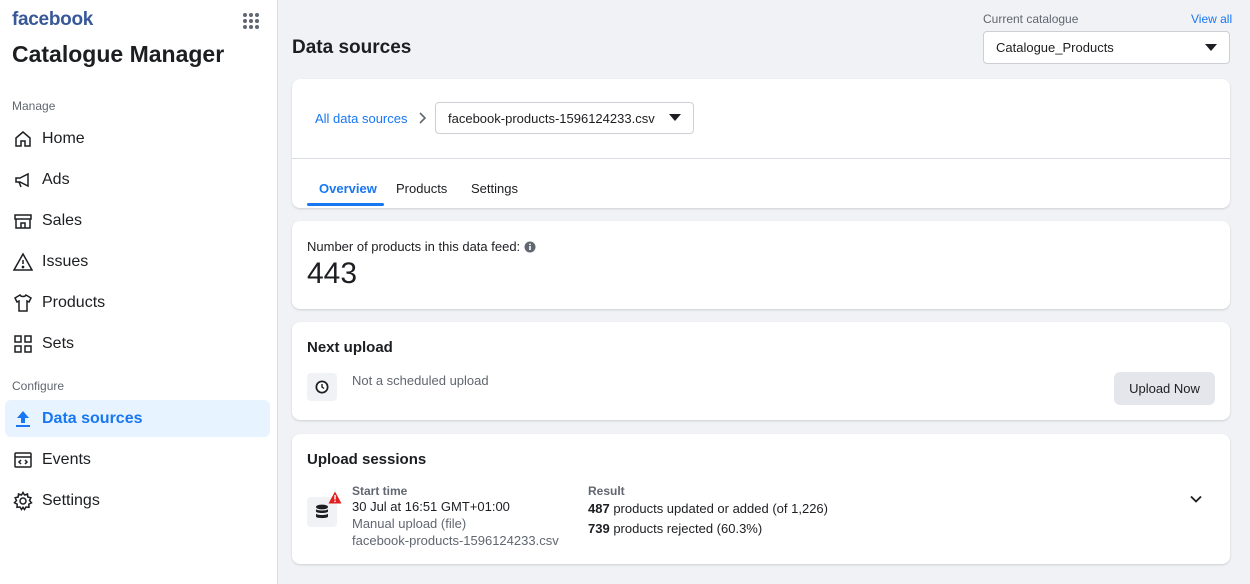 Image resolution: width=1250 pixels, height=584 pixels. I want to click on manage-section-label: Manage, so click(34, 106).